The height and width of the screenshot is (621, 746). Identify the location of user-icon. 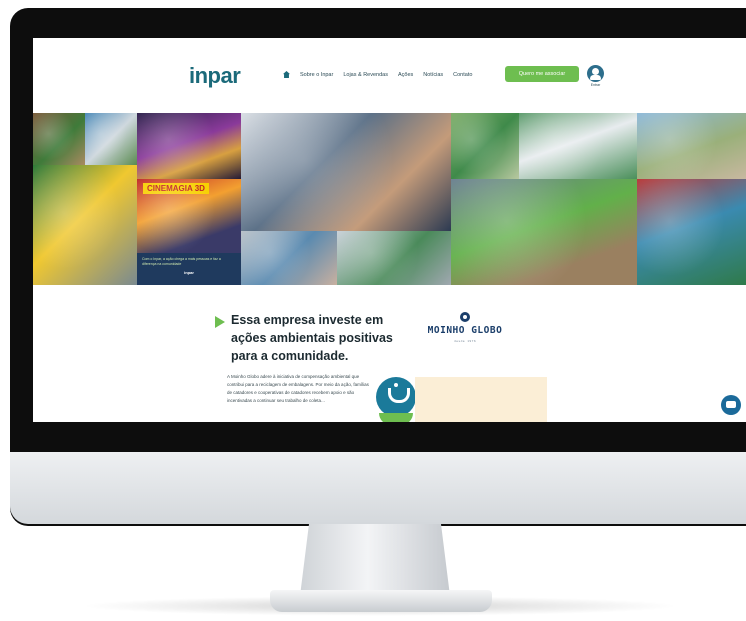
(595, 73).